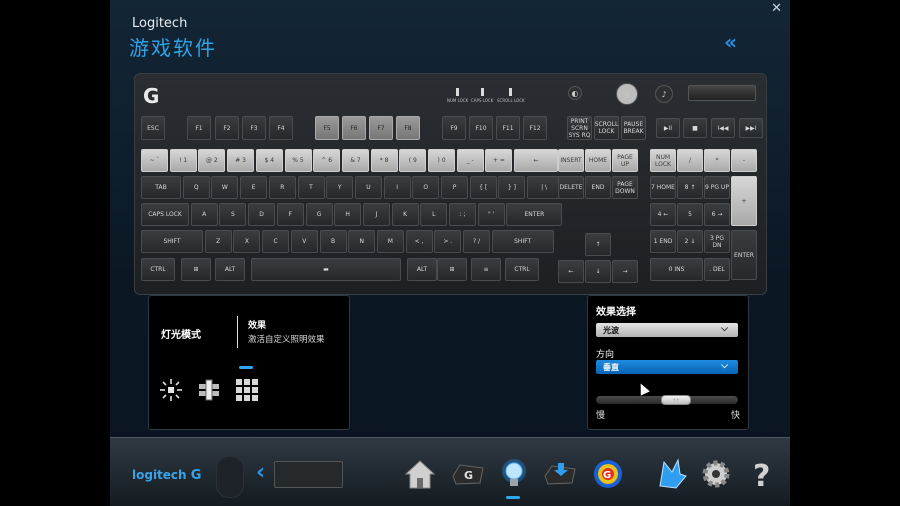  What do you see at coordinates (172, 241) in the screenshot?
I see `key-shift-0: SHIFT` at bounding box center [172, 241].